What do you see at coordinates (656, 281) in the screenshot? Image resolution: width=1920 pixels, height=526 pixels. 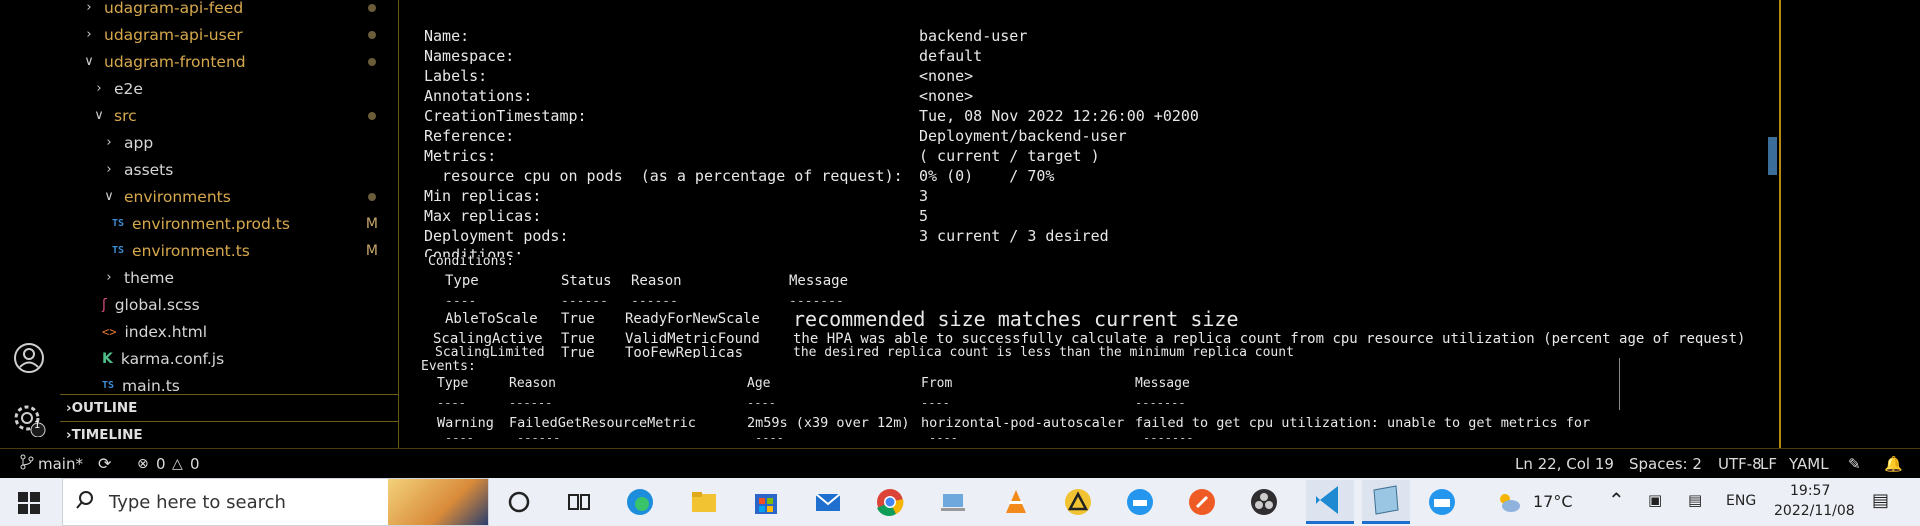 I see `conditions-header-reason: Reason` at bounding box center [656, 281].